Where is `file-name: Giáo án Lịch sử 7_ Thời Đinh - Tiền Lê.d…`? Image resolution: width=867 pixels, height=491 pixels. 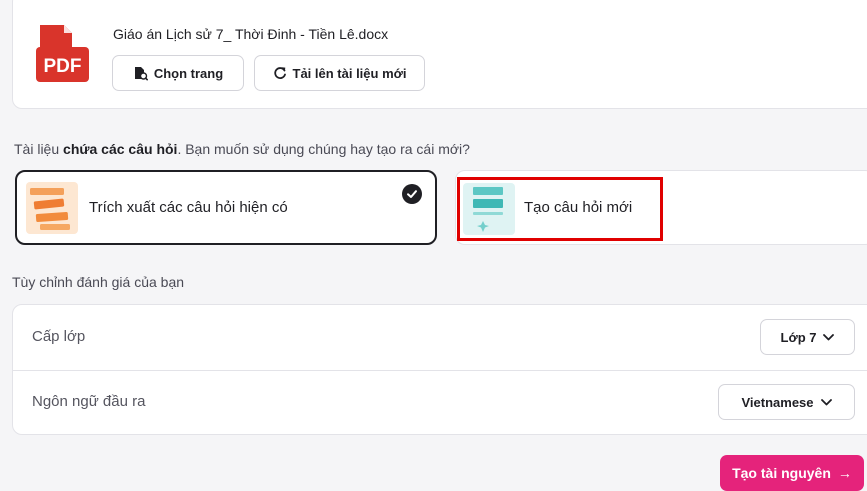 file-name: Giáo án Lịch sử 7_ Thời Đinh - Tiền Lê.d… is located at coordinates (251, 34).